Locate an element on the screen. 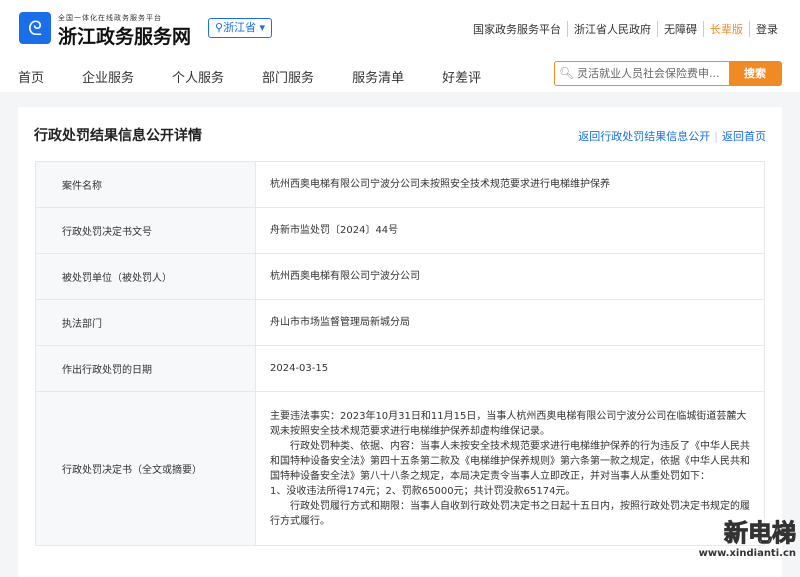 This screenshot has width=800, height=577. row-value: 舟山市市场监督管理局新城分局 is located at coordinates (510, 322).